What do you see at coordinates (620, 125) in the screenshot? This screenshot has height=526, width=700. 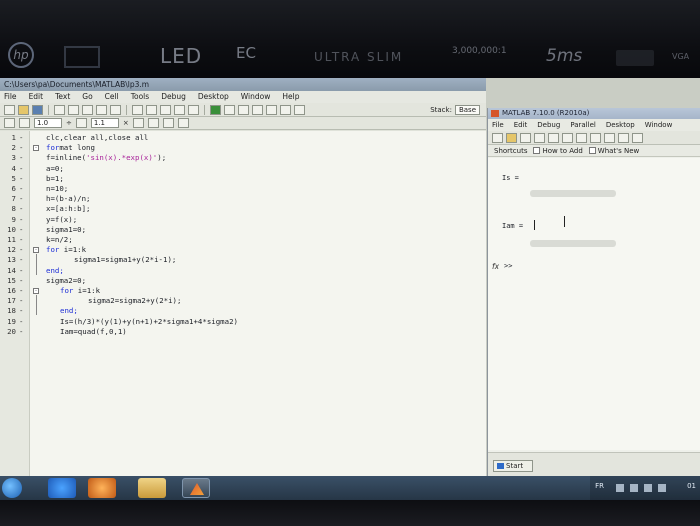 I see `cmd-menu-desktop: Desktop` at bounding box center [620, 125].